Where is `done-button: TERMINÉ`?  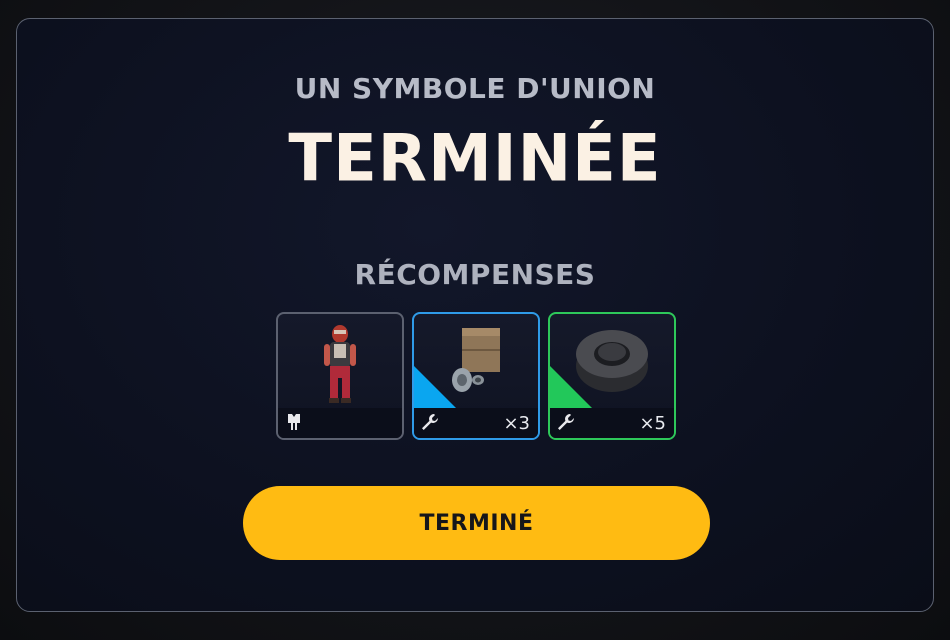 done-button: TERMINÉ is located at coordinates (476, 523).